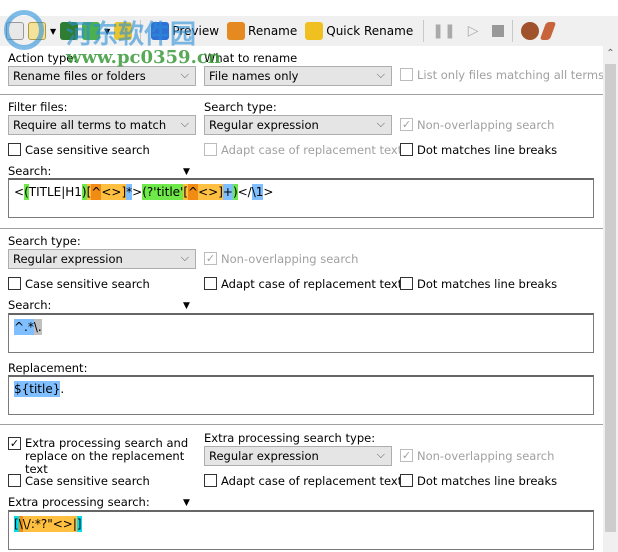 The image size is (618, 552). I want to click on extra-search-type-label: Extra processing search type:, so click(290, 438).